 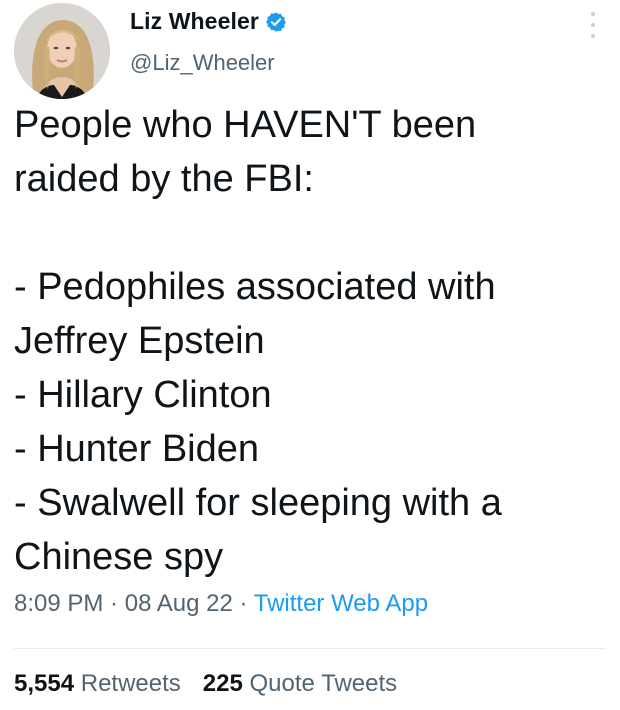 What do you see at coordinates (310, 648) in the screenshot?
I see `divider` at bounding box center [310, 648].